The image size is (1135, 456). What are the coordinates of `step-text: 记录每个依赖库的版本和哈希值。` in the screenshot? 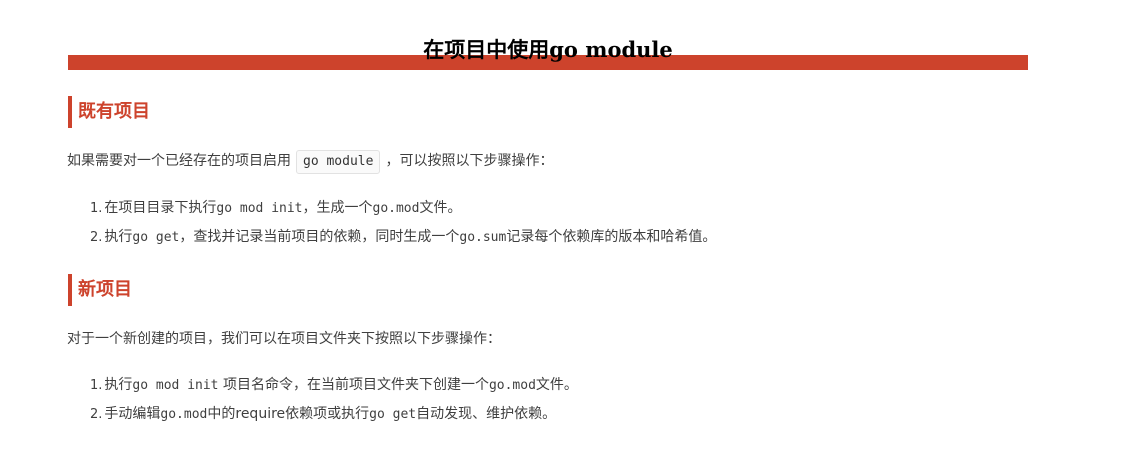 It's located at (611, 237).